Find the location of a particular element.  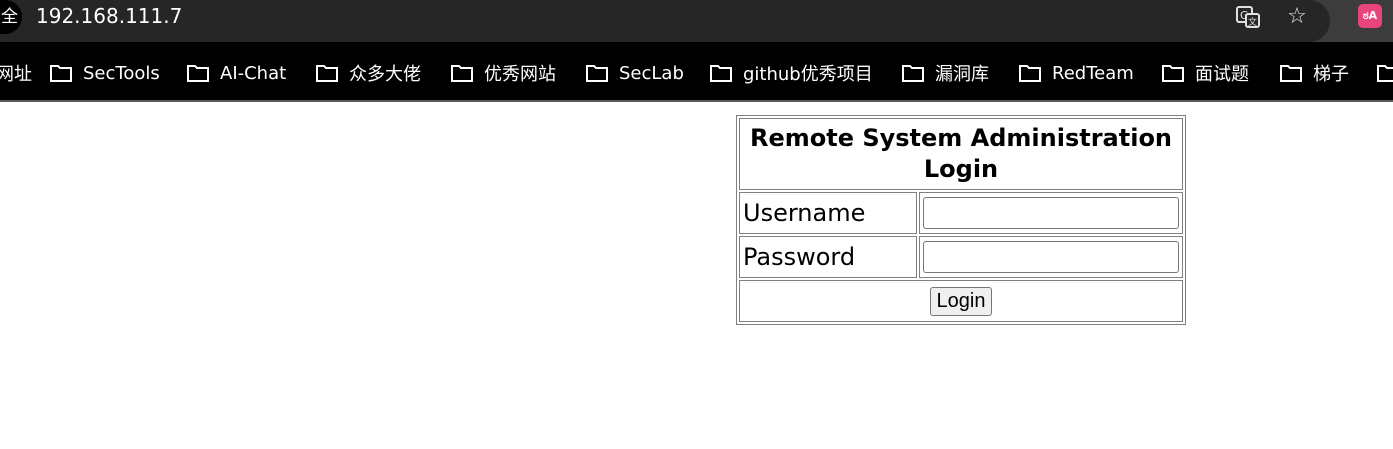

bookmark-folder-good-sites: 优秀网站 is located at coordinates (503, 73).